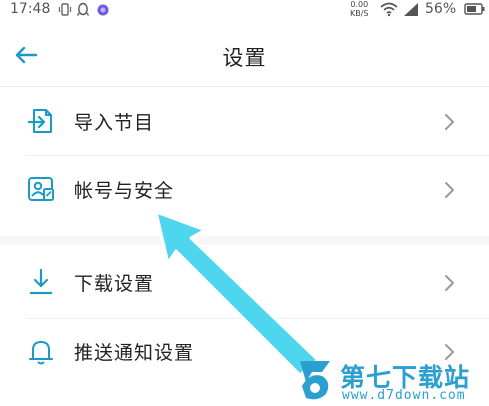 This screenshot has width=489, height=406. What do you see at coordinates (389, 11) in the screenshot?
I see `wifi-icon` at bounding box center [389, 11].